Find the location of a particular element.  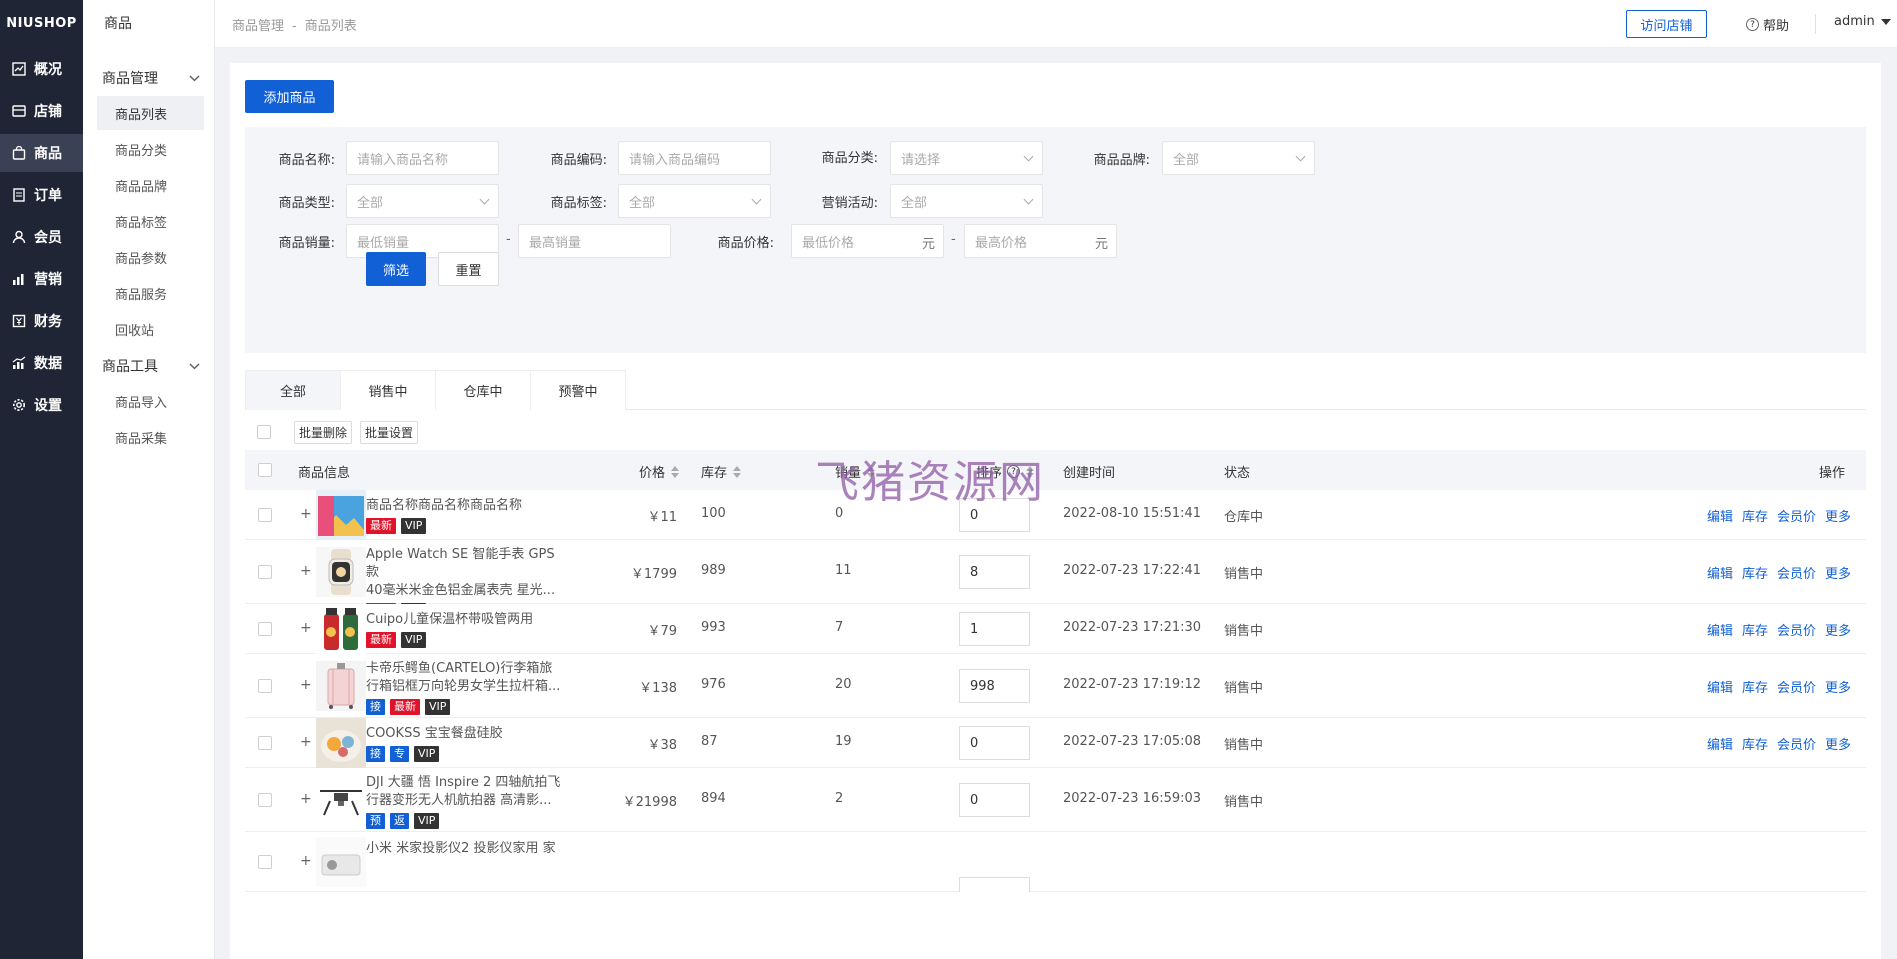

tab-in-warehouse: 仓库中 is located at coordinates (483, 390).